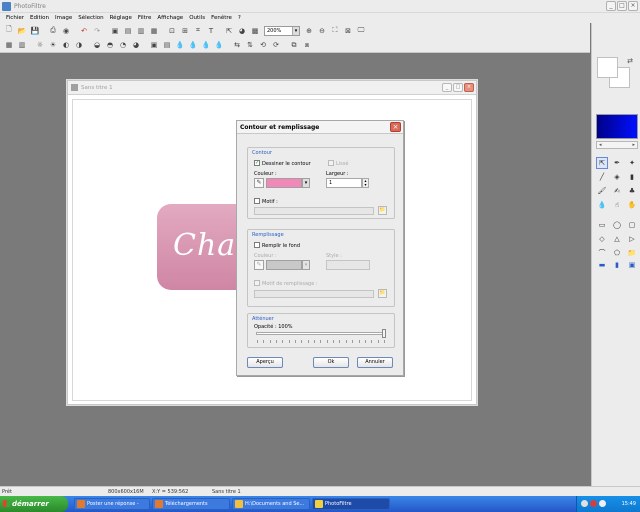  I want to click on fill-motif-path-field, so click(314, 294).